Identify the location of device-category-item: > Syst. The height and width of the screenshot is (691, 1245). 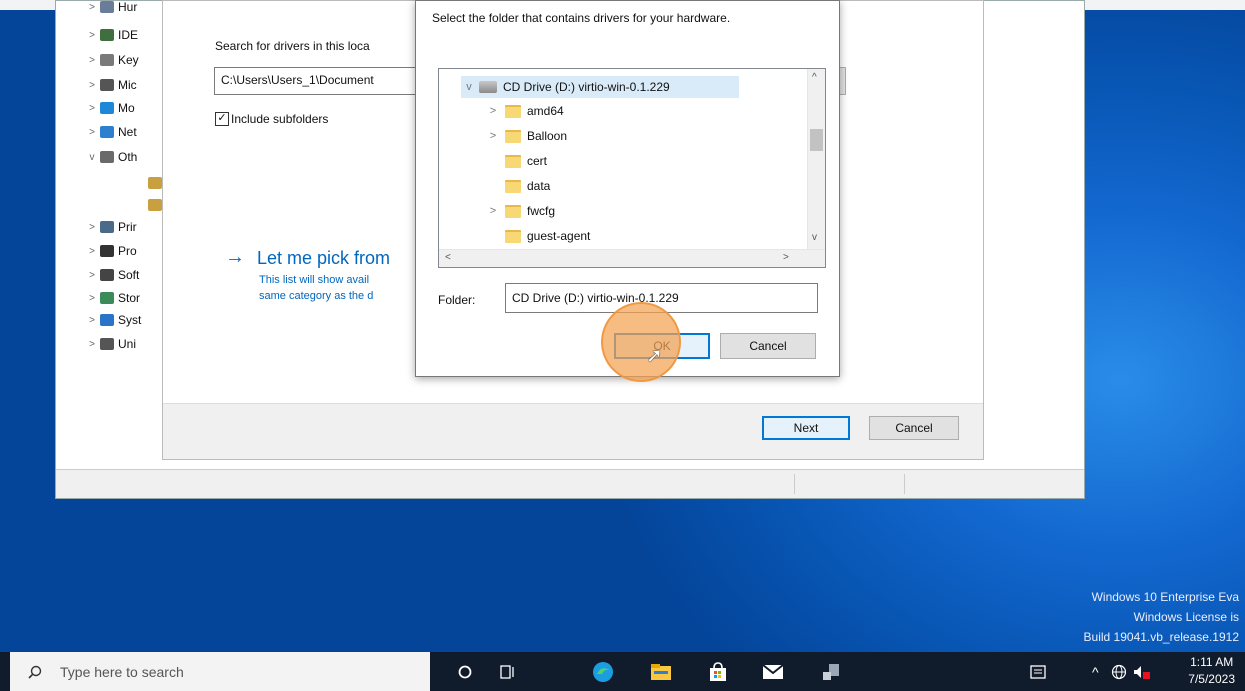
(113, 320).